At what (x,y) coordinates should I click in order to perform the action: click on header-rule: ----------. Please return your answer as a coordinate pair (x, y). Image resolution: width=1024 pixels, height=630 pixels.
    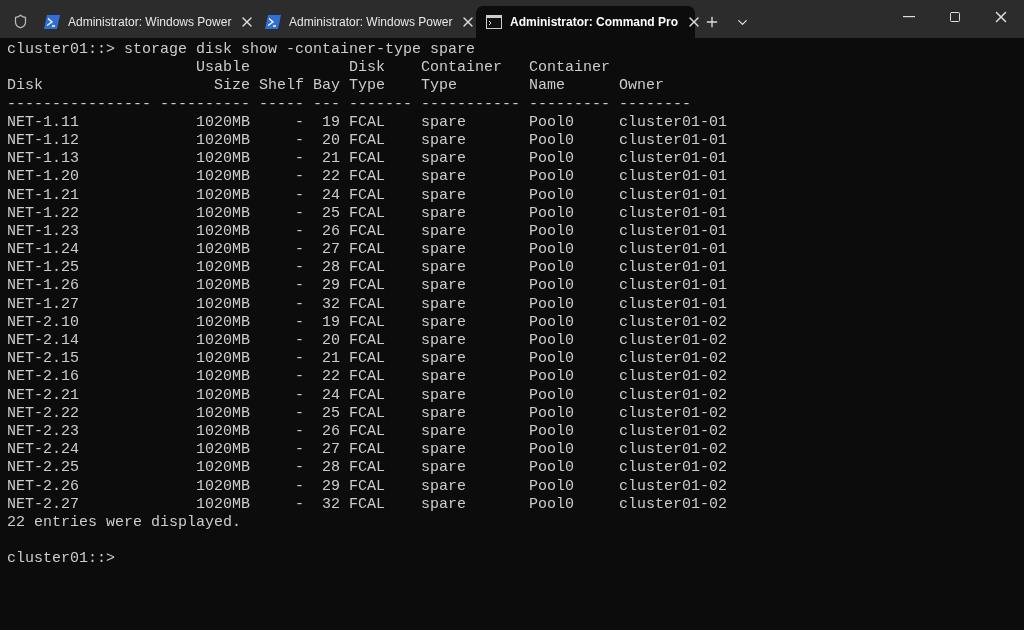
    Looking at the image, I should click on (205, 104).